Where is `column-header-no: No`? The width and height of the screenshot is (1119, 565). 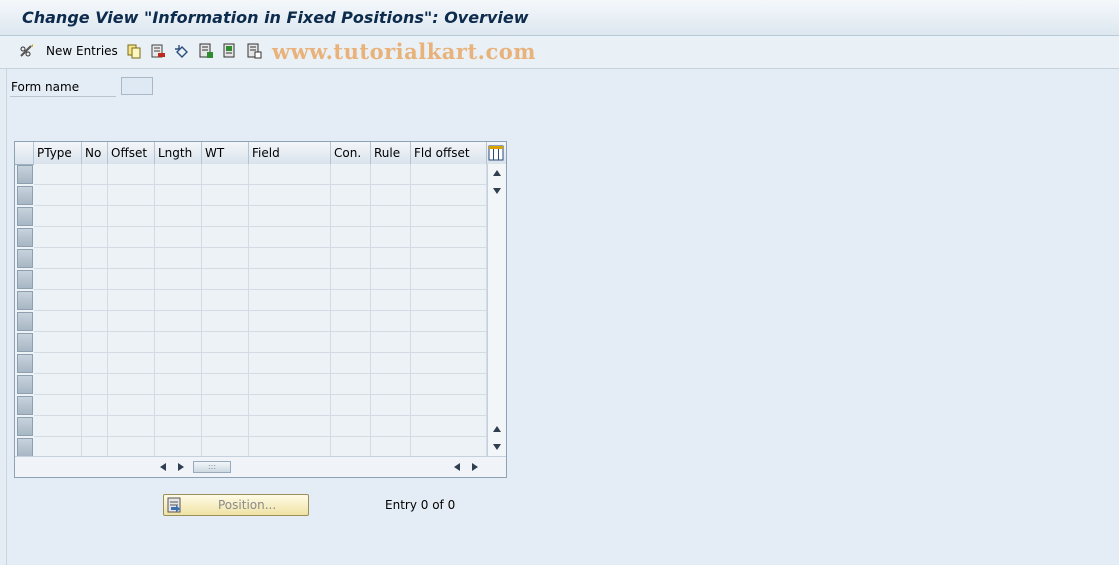
column-header-no: No is located at coordinates (95, 153).